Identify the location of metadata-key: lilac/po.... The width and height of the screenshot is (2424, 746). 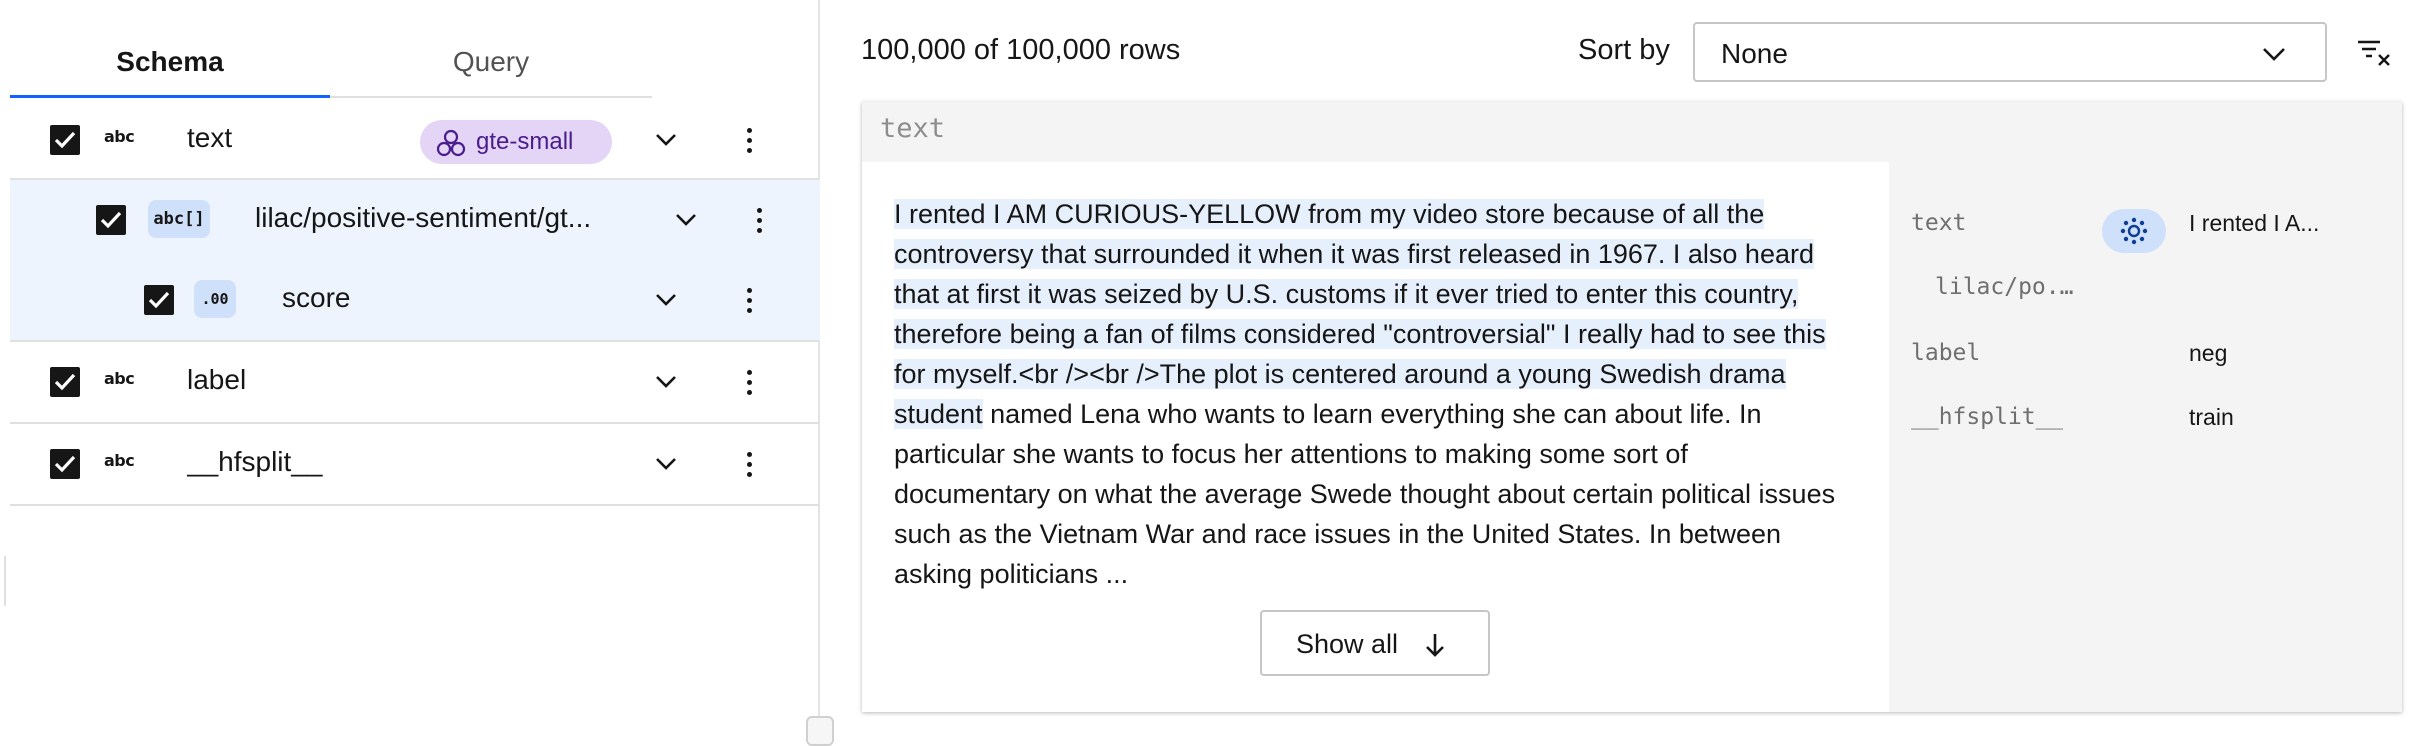
(2005, 287).